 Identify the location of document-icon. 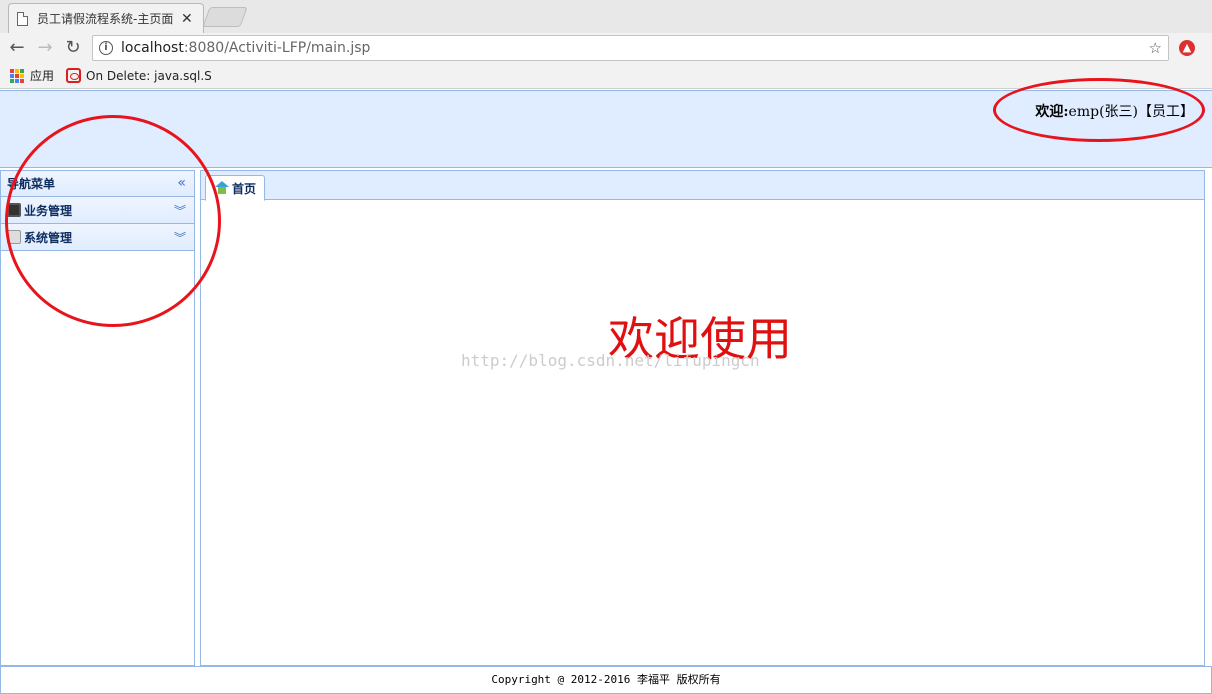
(22, 18).